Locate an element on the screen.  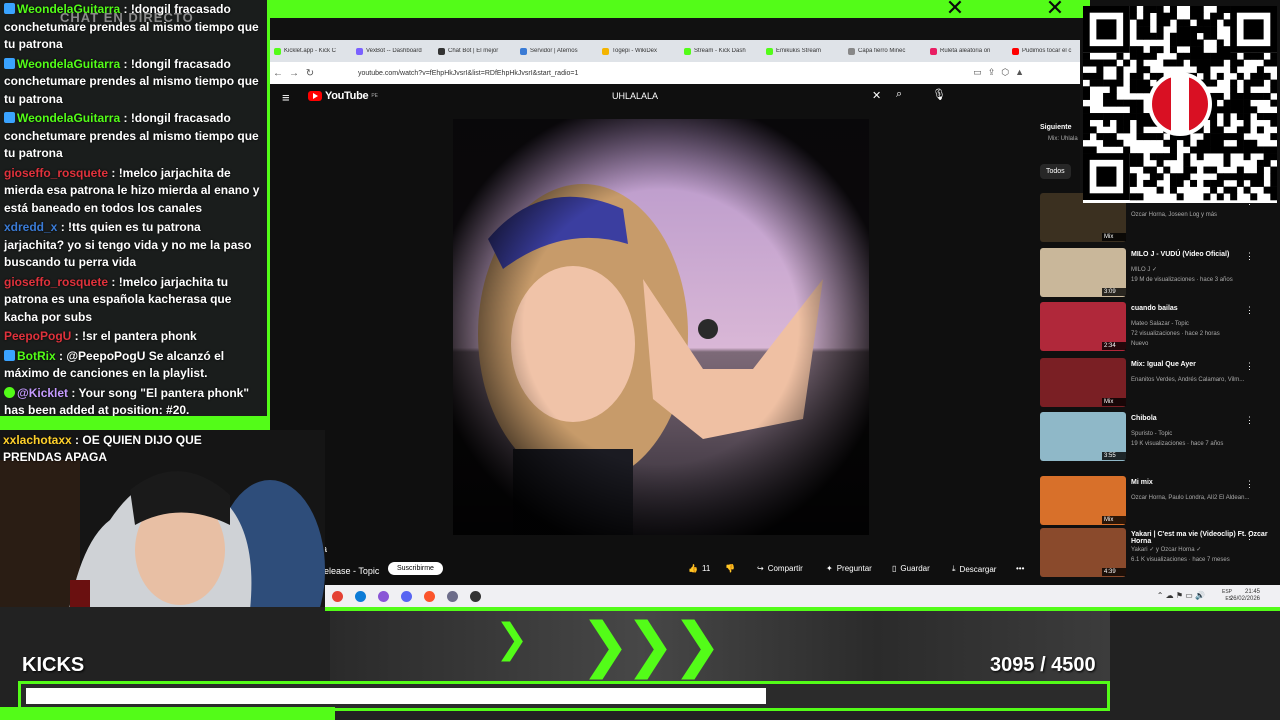
more-options-icon: ••• is located at coordinates (1020, 568).